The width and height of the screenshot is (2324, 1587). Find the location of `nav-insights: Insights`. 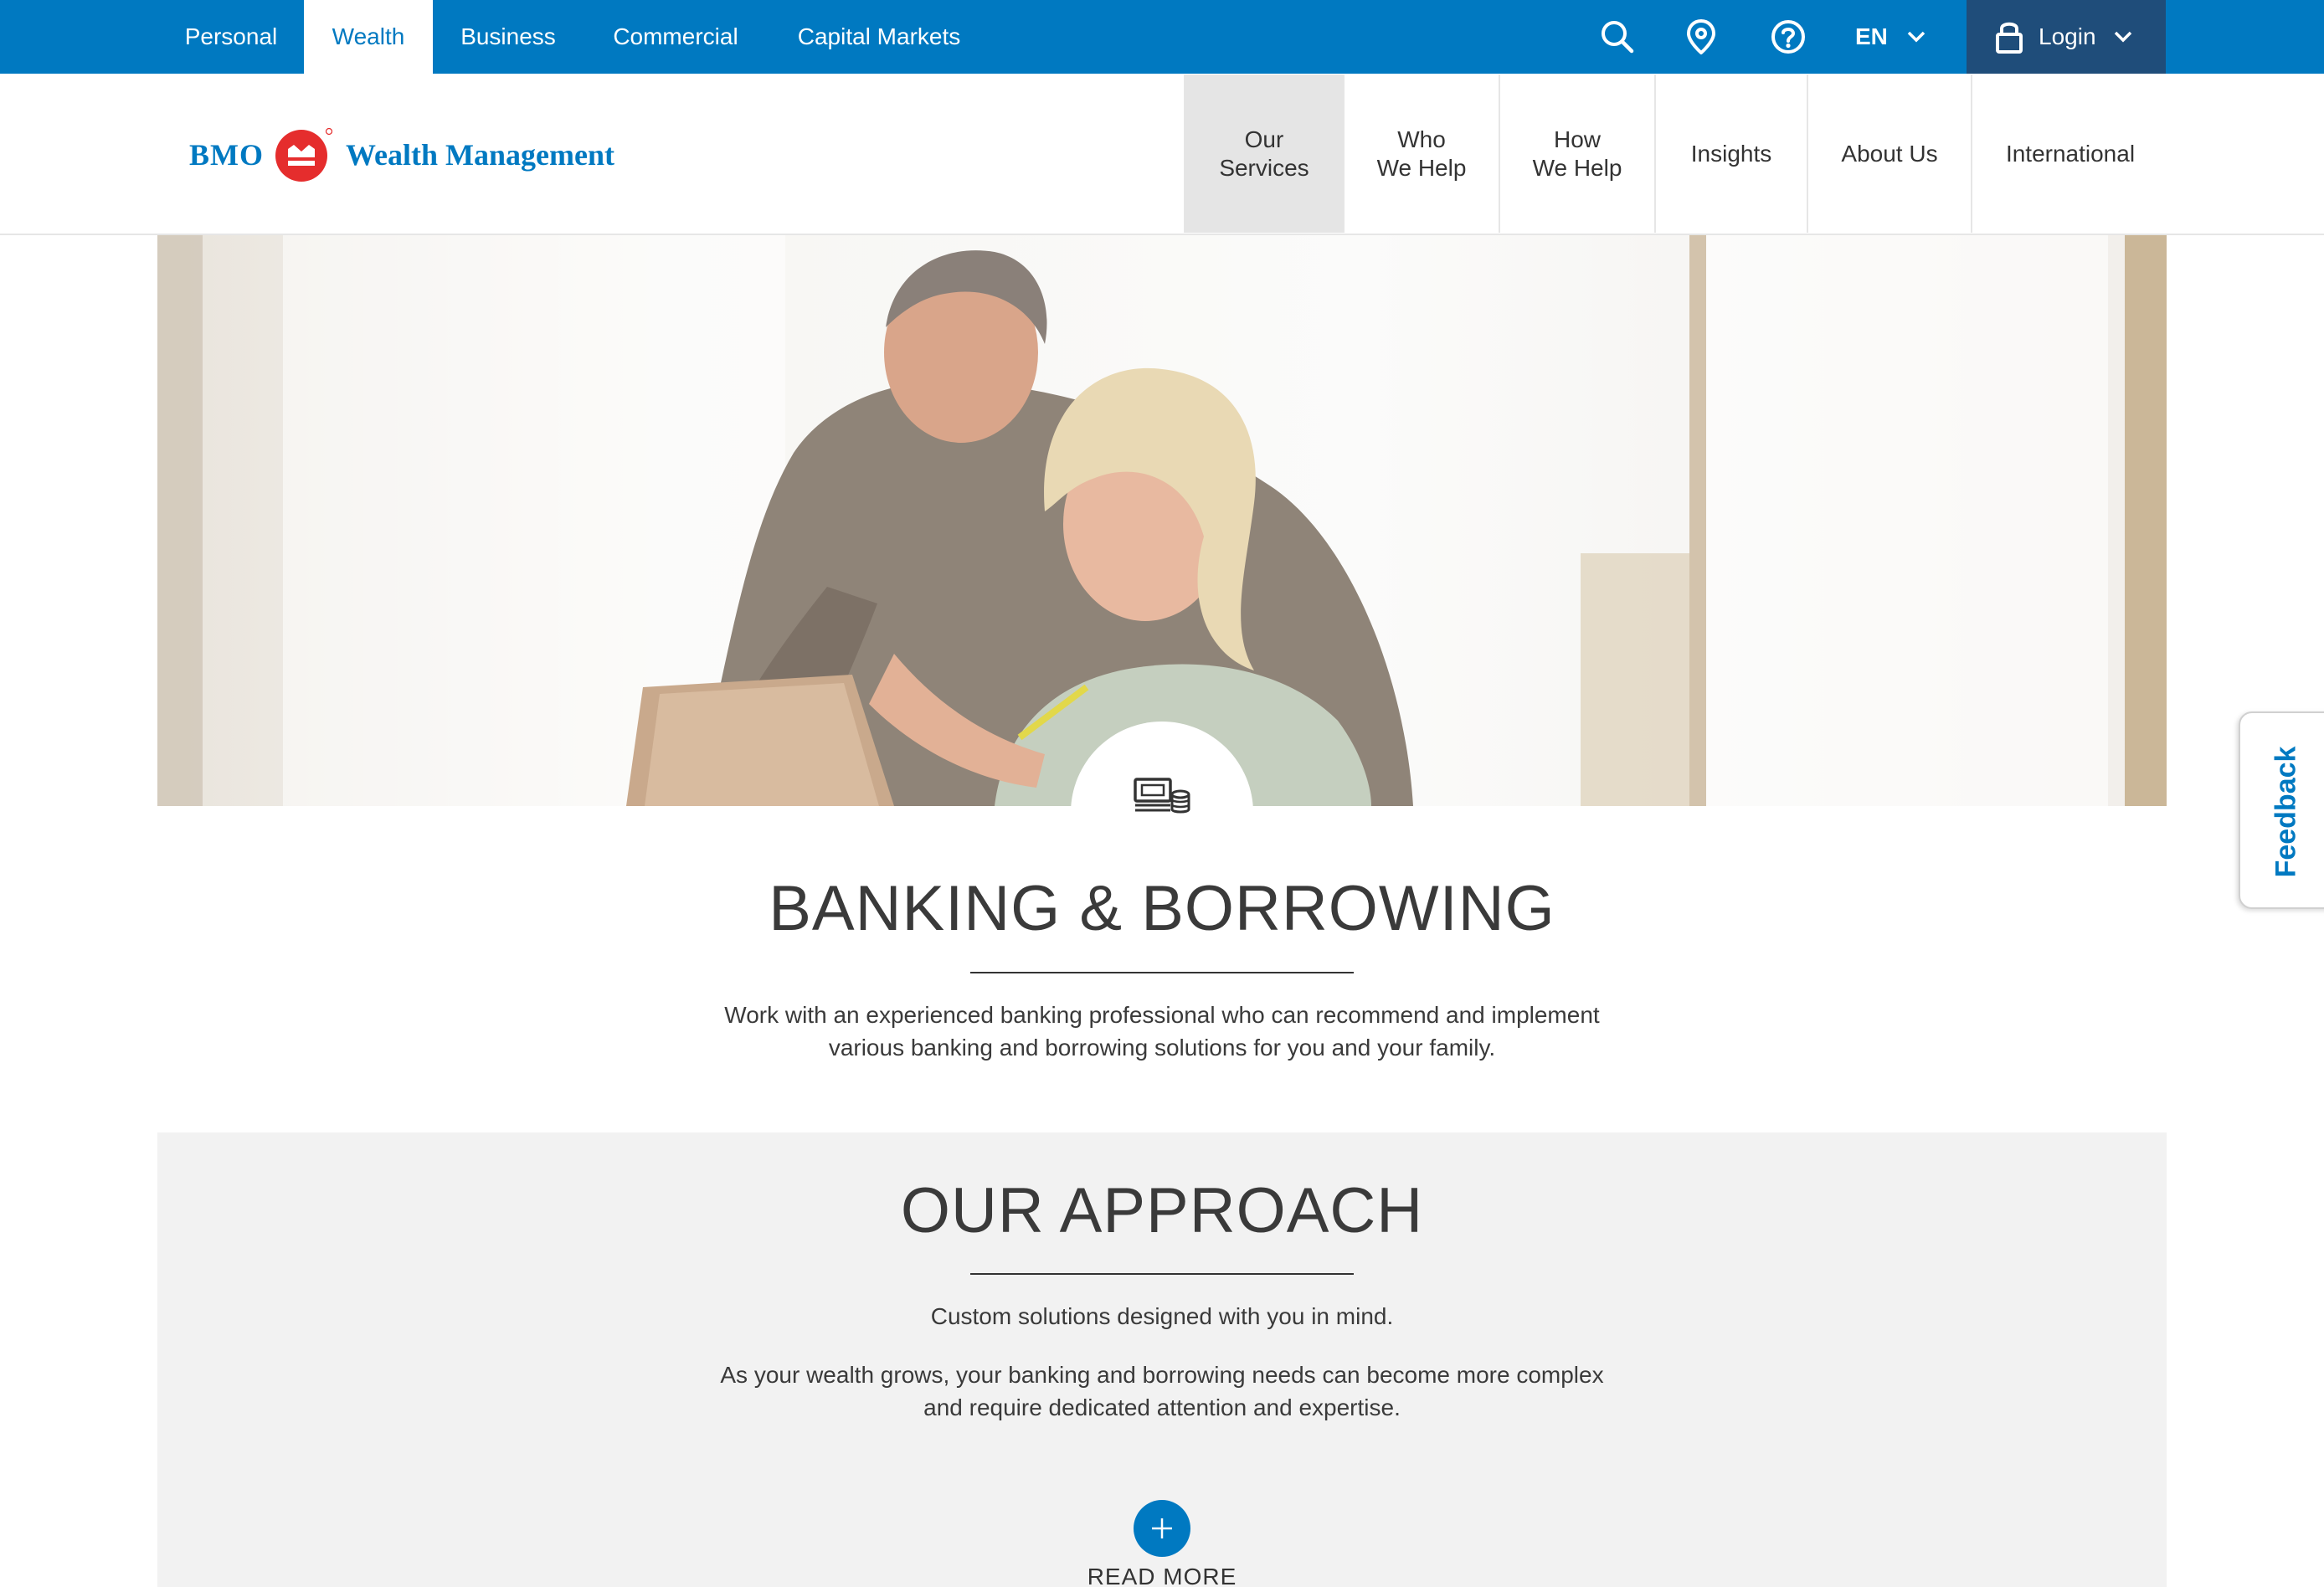

nav-insights: Insights is located at coordinates (1731, 153).